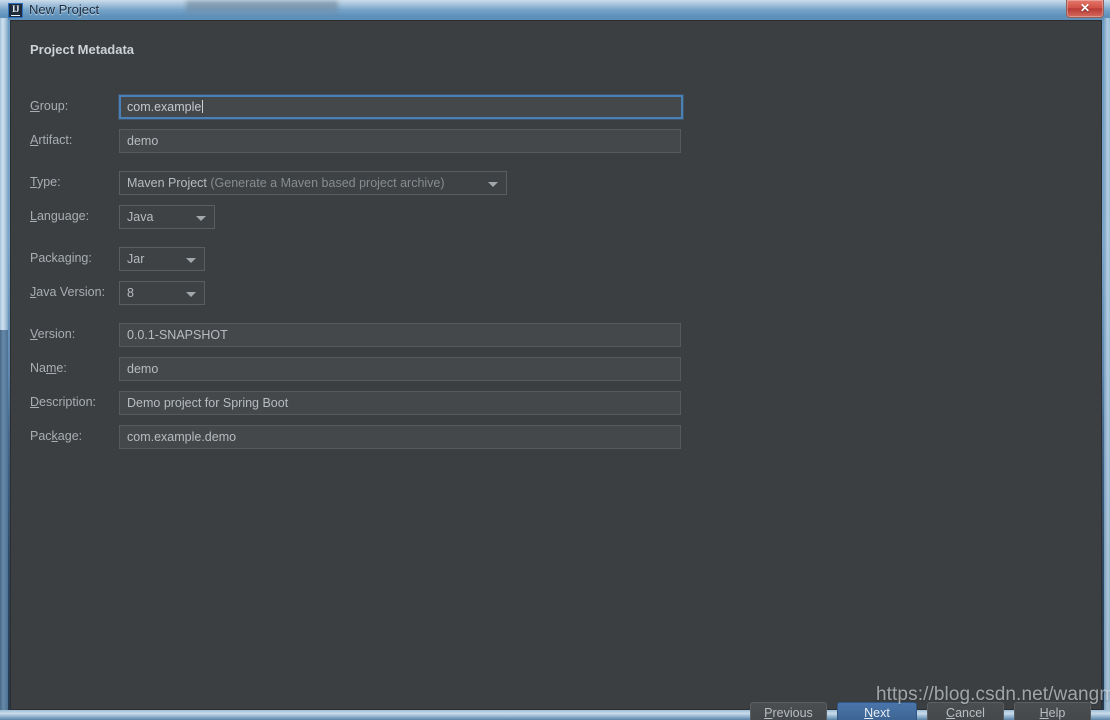  I want to click on form-row-package: Package: com.example.demo, so click(361, 437).